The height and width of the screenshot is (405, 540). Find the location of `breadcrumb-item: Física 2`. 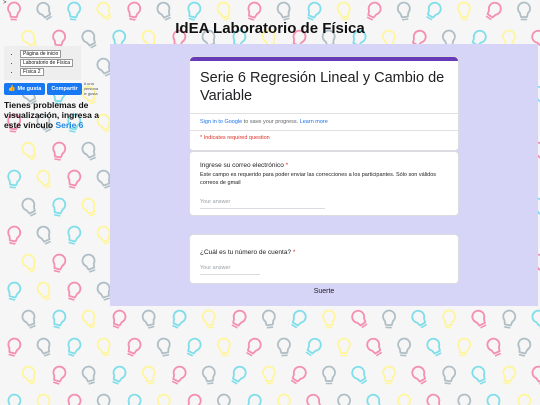

breadcrumb-item: Física 2 is located at coordinates (49, 72).